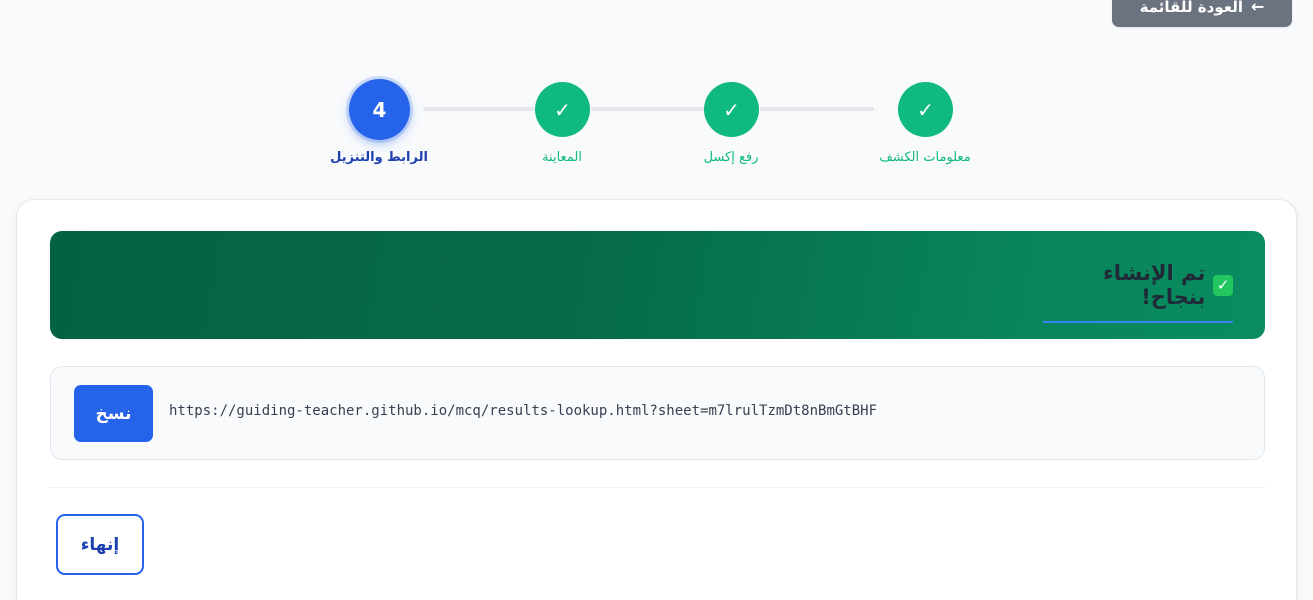 This screenshot has width=1313, height=600. What do you see at coordinates (1154, 285) in the screenshot?
I see `success-title: تم الإنشاء بنجاح!` at bounding box center [1154, 285].